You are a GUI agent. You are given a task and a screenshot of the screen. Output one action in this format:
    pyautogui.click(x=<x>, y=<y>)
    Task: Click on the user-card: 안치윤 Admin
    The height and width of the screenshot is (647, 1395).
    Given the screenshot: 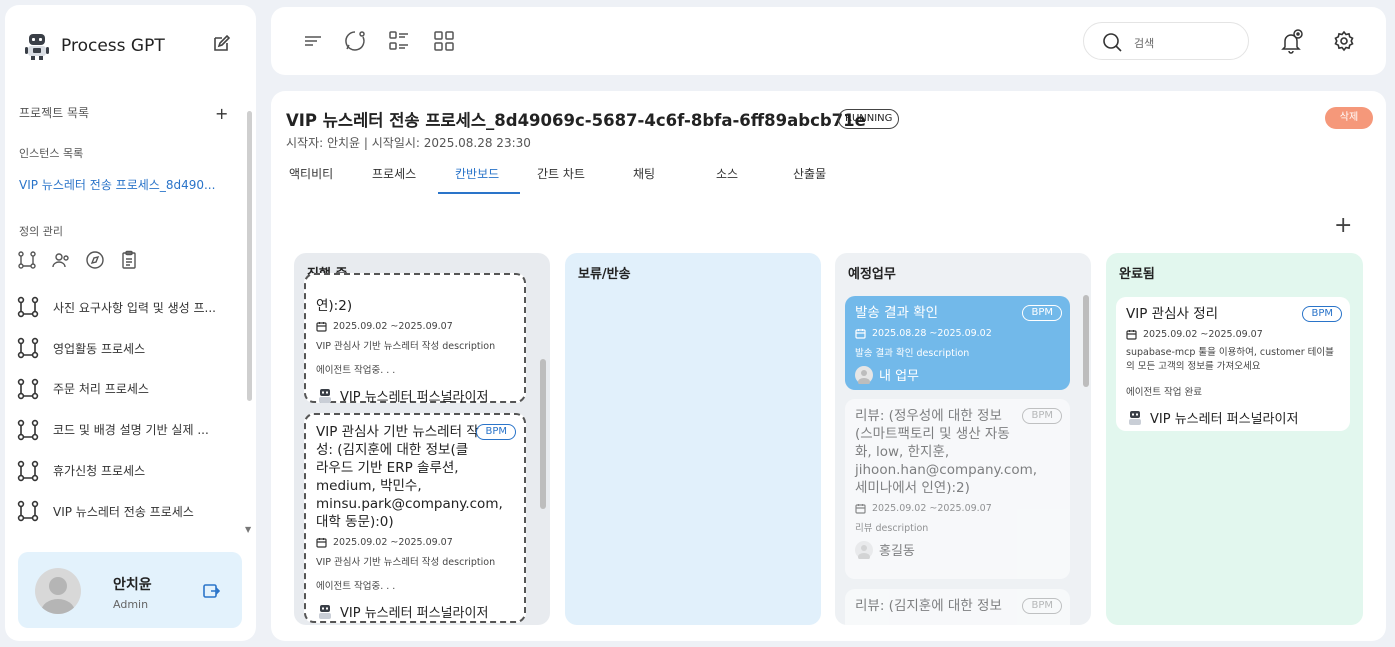 What is the action you would take?
    pyautogui.click(x=130, y=590)
    